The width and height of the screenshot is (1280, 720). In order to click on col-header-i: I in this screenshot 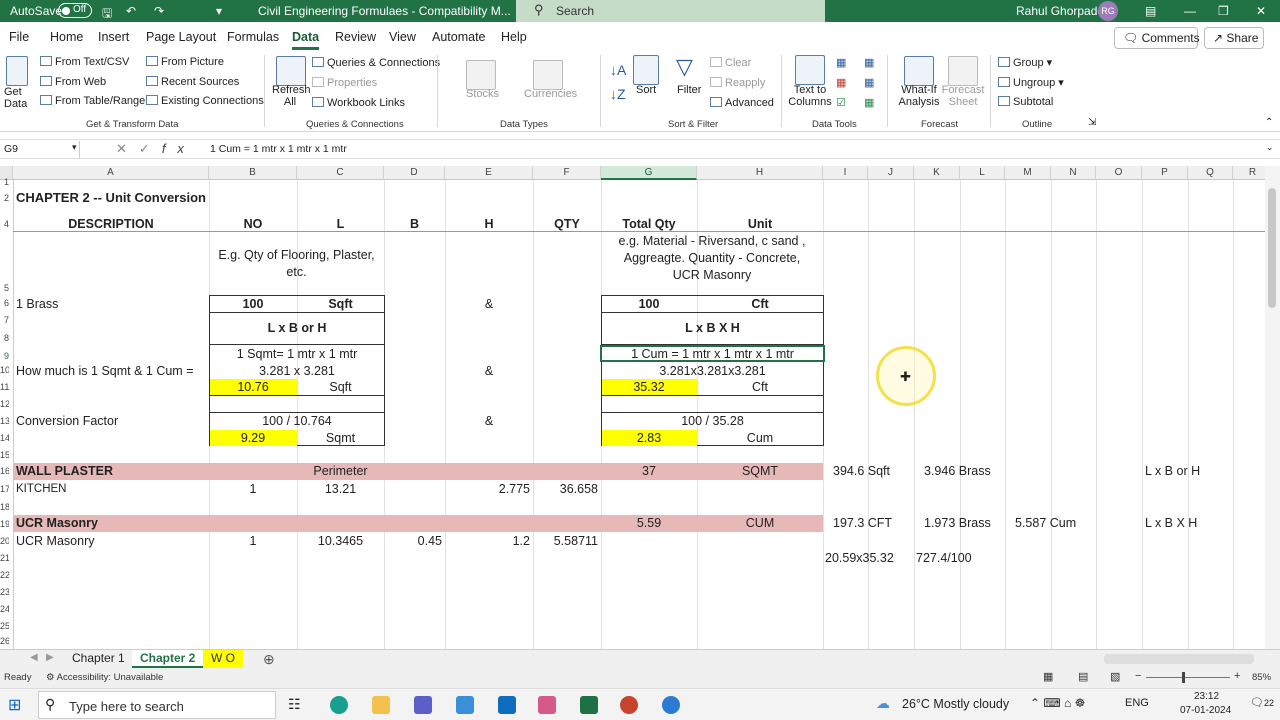, I will do `click(845, 173)`.